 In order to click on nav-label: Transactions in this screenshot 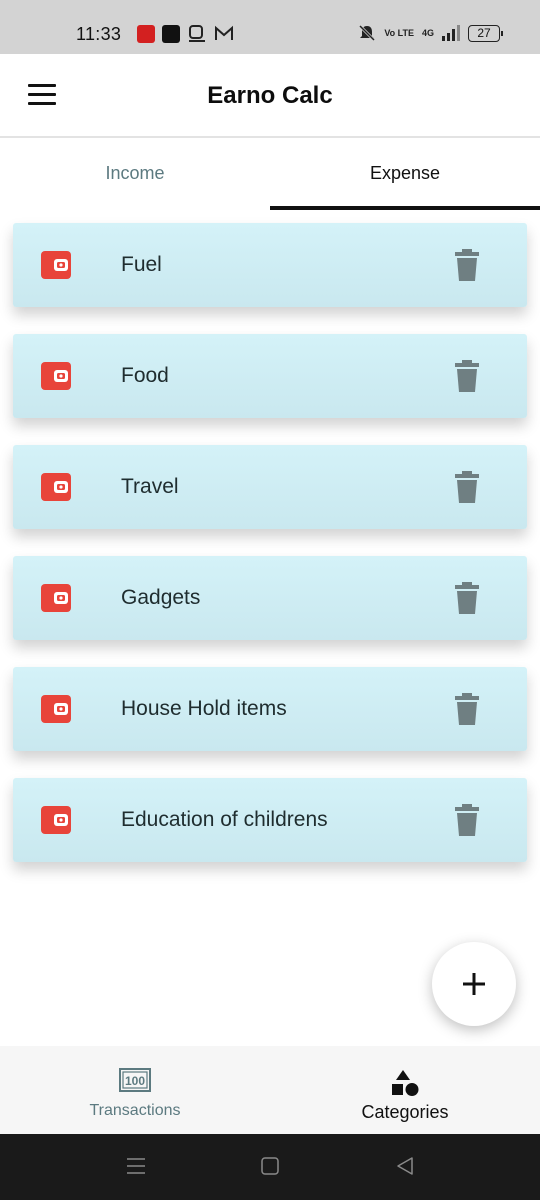, I will do `click(135, 1110)`.